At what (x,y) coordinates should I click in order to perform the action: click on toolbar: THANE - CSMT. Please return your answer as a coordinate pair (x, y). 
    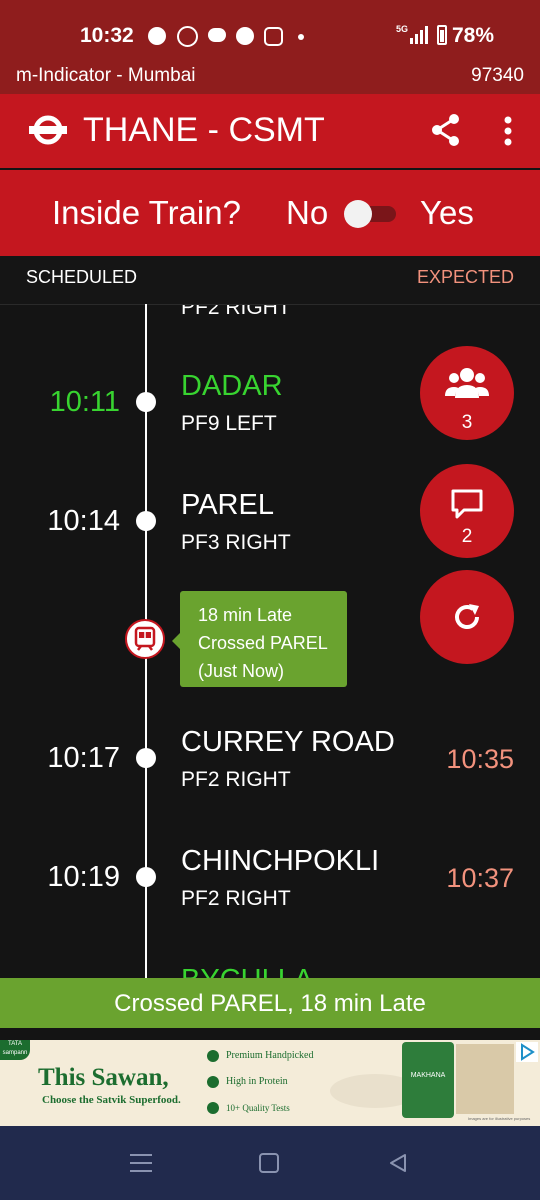
    Looking at the image, I should click on (270, 131).